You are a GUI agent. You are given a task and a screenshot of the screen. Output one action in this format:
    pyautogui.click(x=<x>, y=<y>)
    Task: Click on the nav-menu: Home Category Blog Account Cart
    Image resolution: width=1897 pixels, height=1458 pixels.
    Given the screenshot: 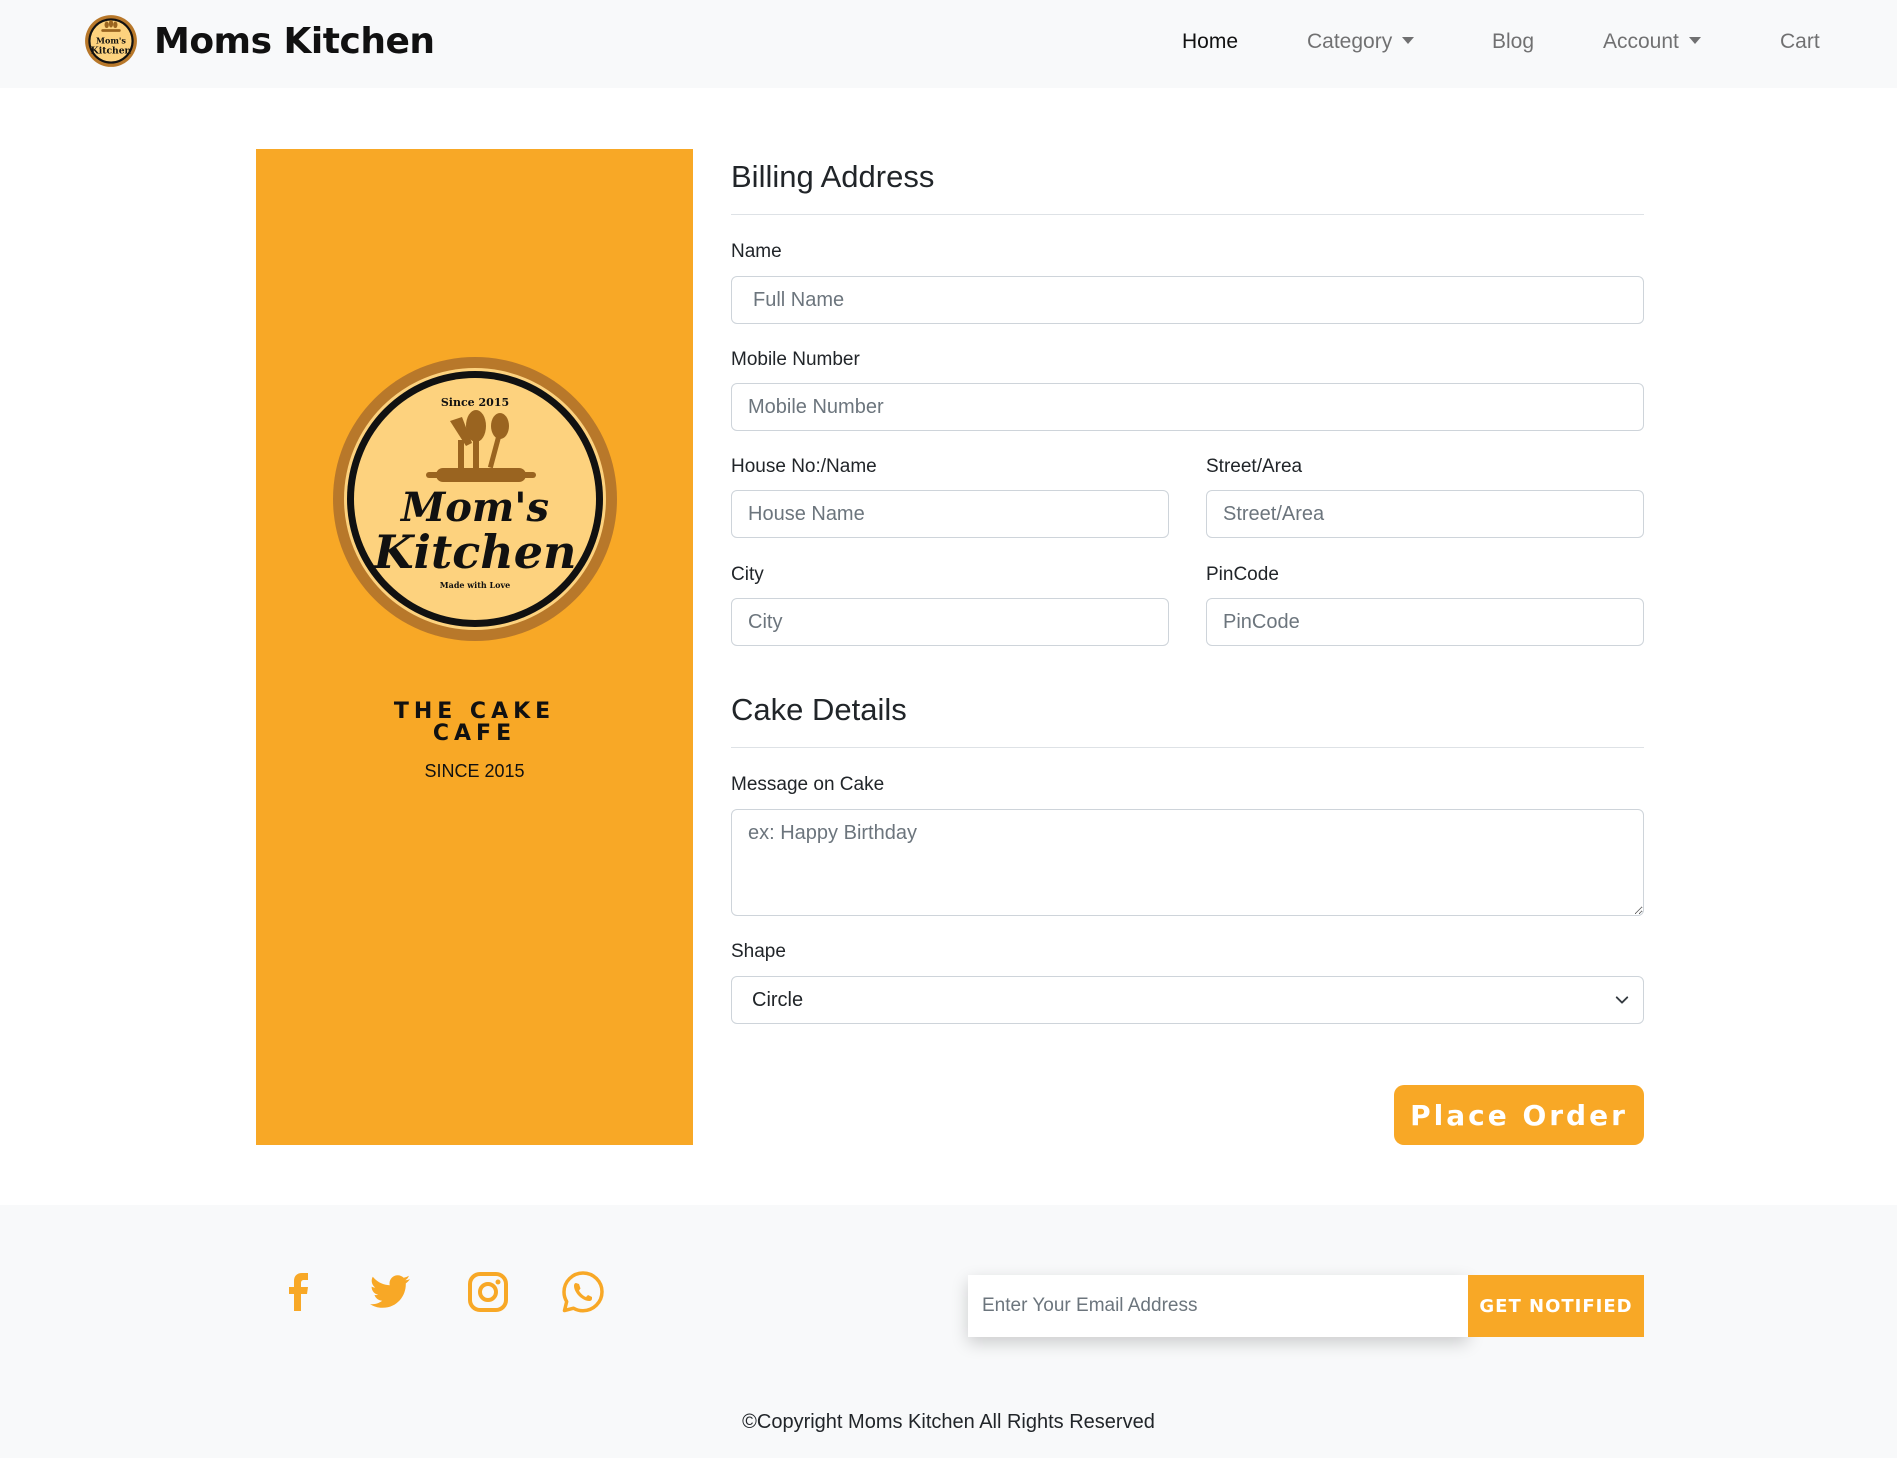 What is the action you would take?
    pyautogui.click(x=948, y=44)
    